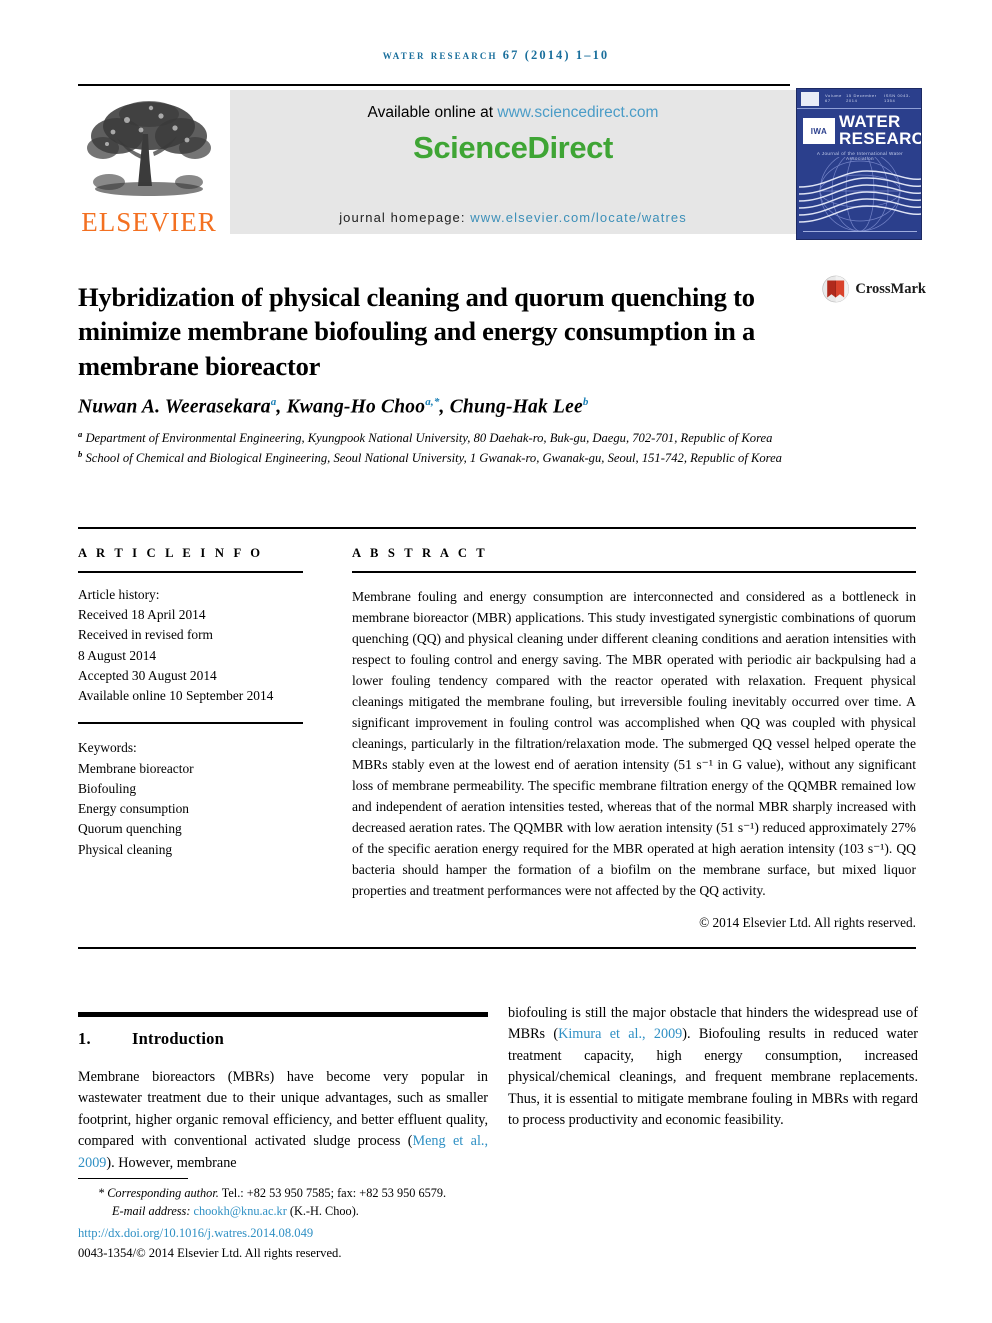  I want to click on keyword-item: Physical cleaning, so click(125, 849).